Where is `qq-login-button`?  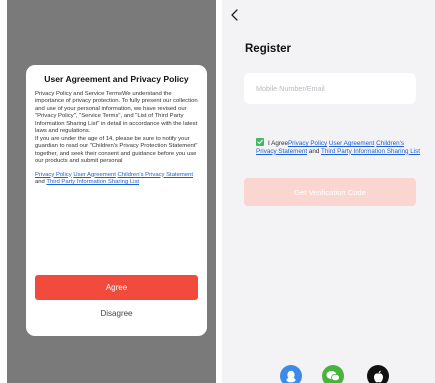
qq-login-button is located at coordinates (291, 374).